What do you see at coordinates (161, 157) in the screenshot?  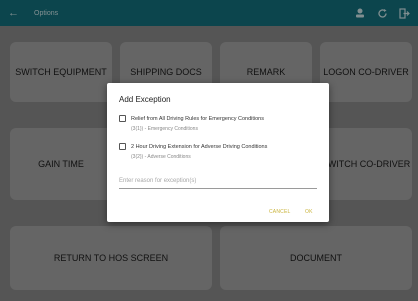 I see `option-sublabel: (3(2)) - Adverse Conditions` at bounding box center [161, 157].